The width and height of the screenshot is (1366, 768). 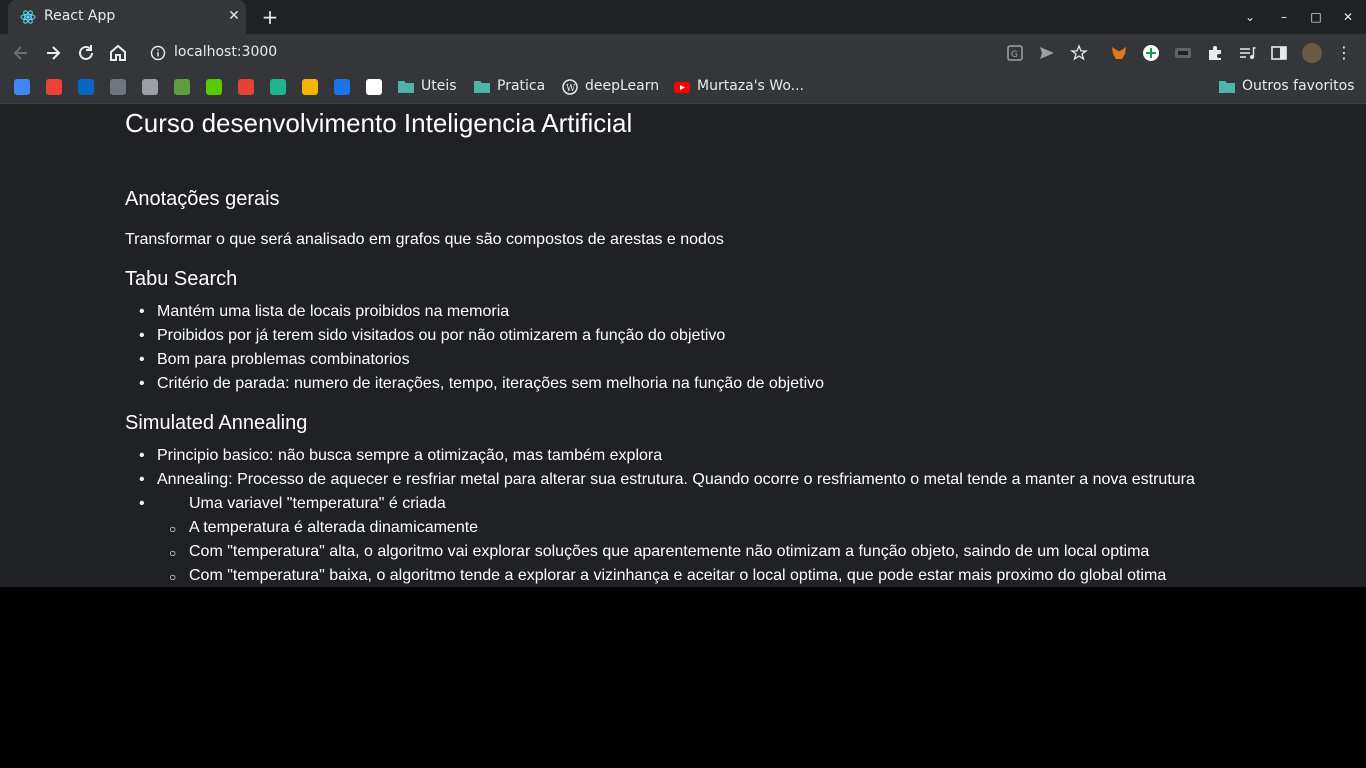 I want to click on bookmark-label: deepLearn, so click(x=622, y=86).